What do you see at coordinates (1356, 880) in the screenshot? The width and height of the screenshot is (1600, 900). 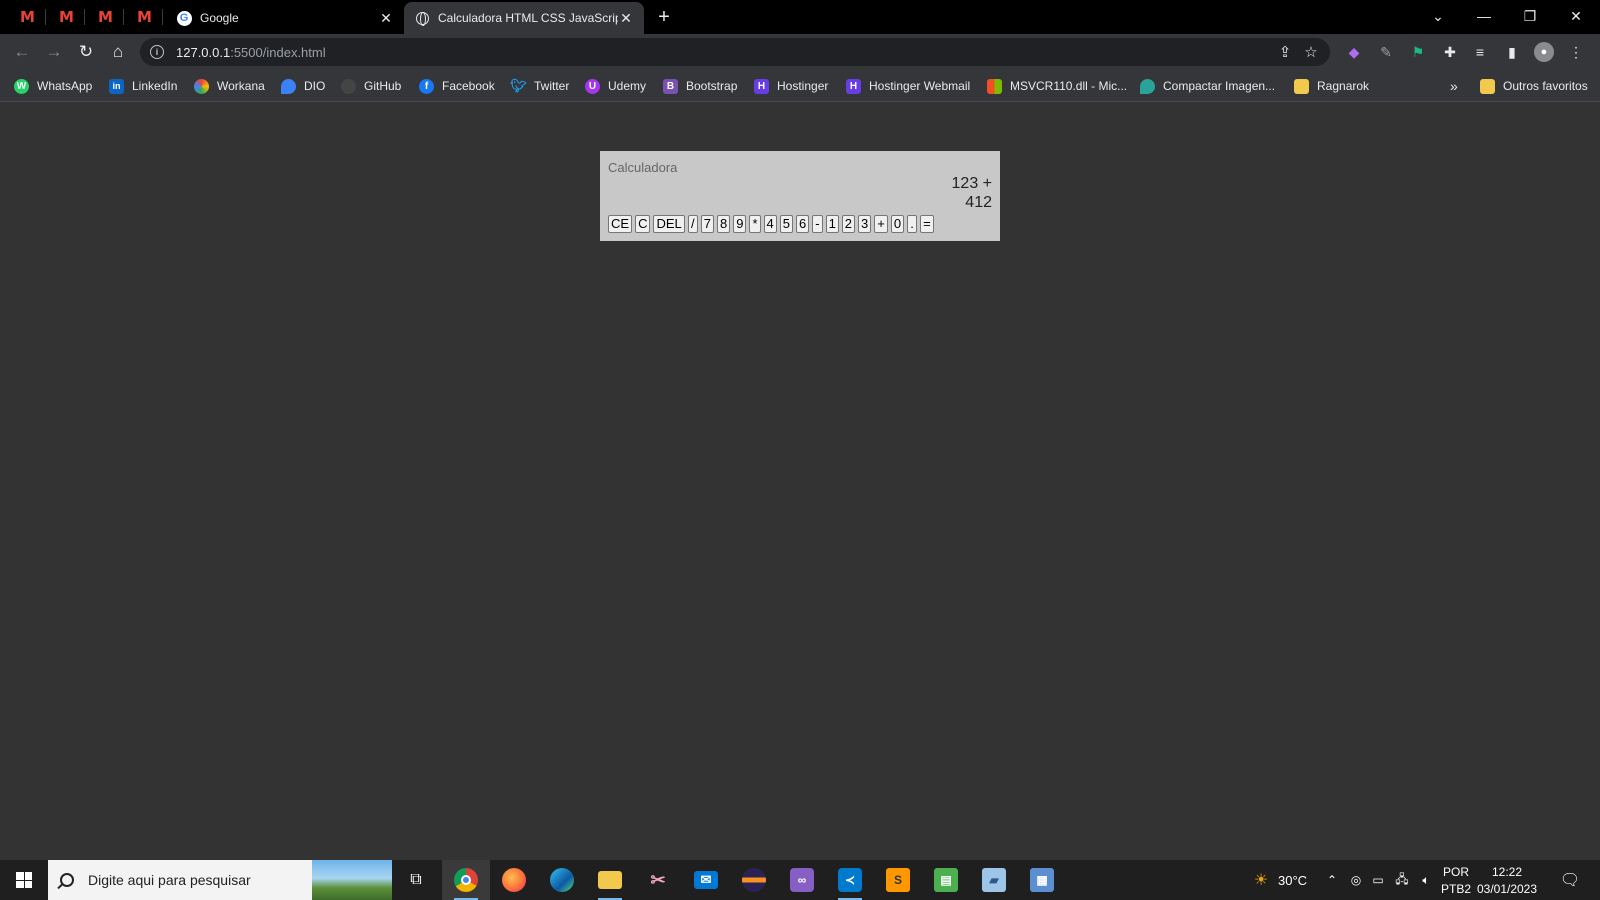 I see `camera-icon: ◎` at bounding box center [1356, 880].